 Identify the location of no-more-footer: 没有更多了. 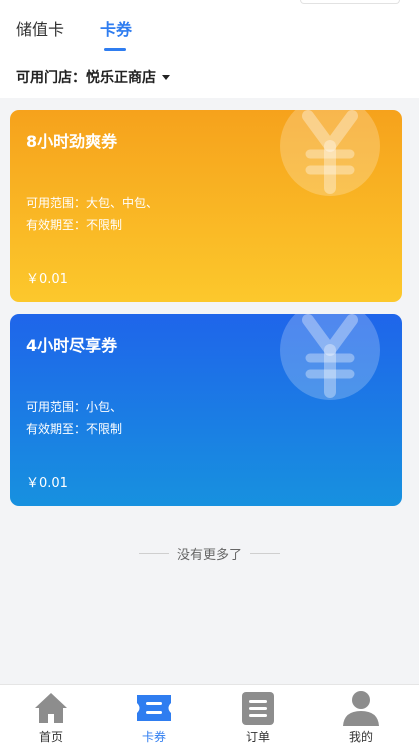
(209, 553).